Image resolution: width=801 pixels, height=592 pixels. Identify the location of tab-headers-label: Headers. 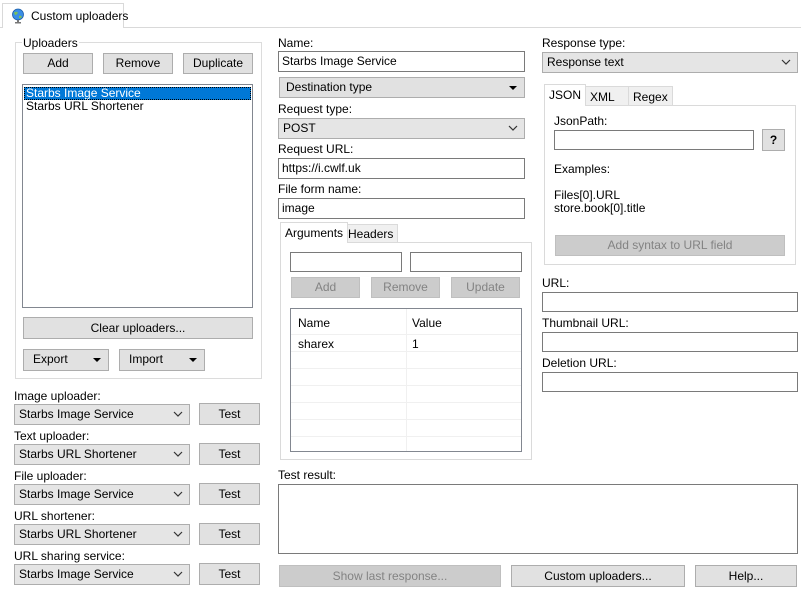
(371, 234).